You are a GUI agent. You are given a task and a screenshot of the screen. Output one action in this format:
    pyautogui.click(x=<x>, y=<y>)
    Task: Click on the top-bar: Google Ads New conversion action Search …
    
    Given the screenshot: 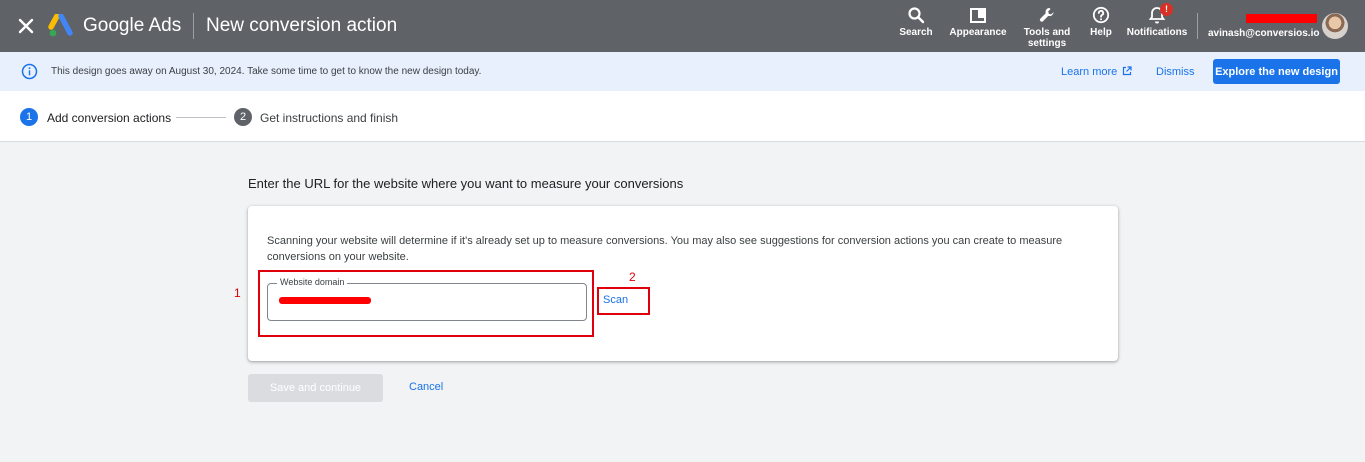 What is the action you would take?
    pyautogui.click(x=682, y=26)
    